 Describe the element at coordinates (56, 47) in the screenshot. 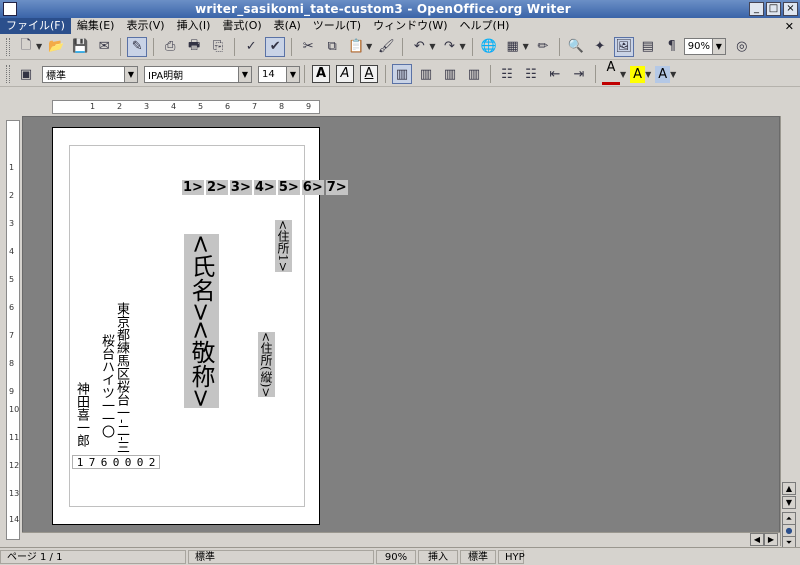

I see `open-folder-icon: 📂` at that location.